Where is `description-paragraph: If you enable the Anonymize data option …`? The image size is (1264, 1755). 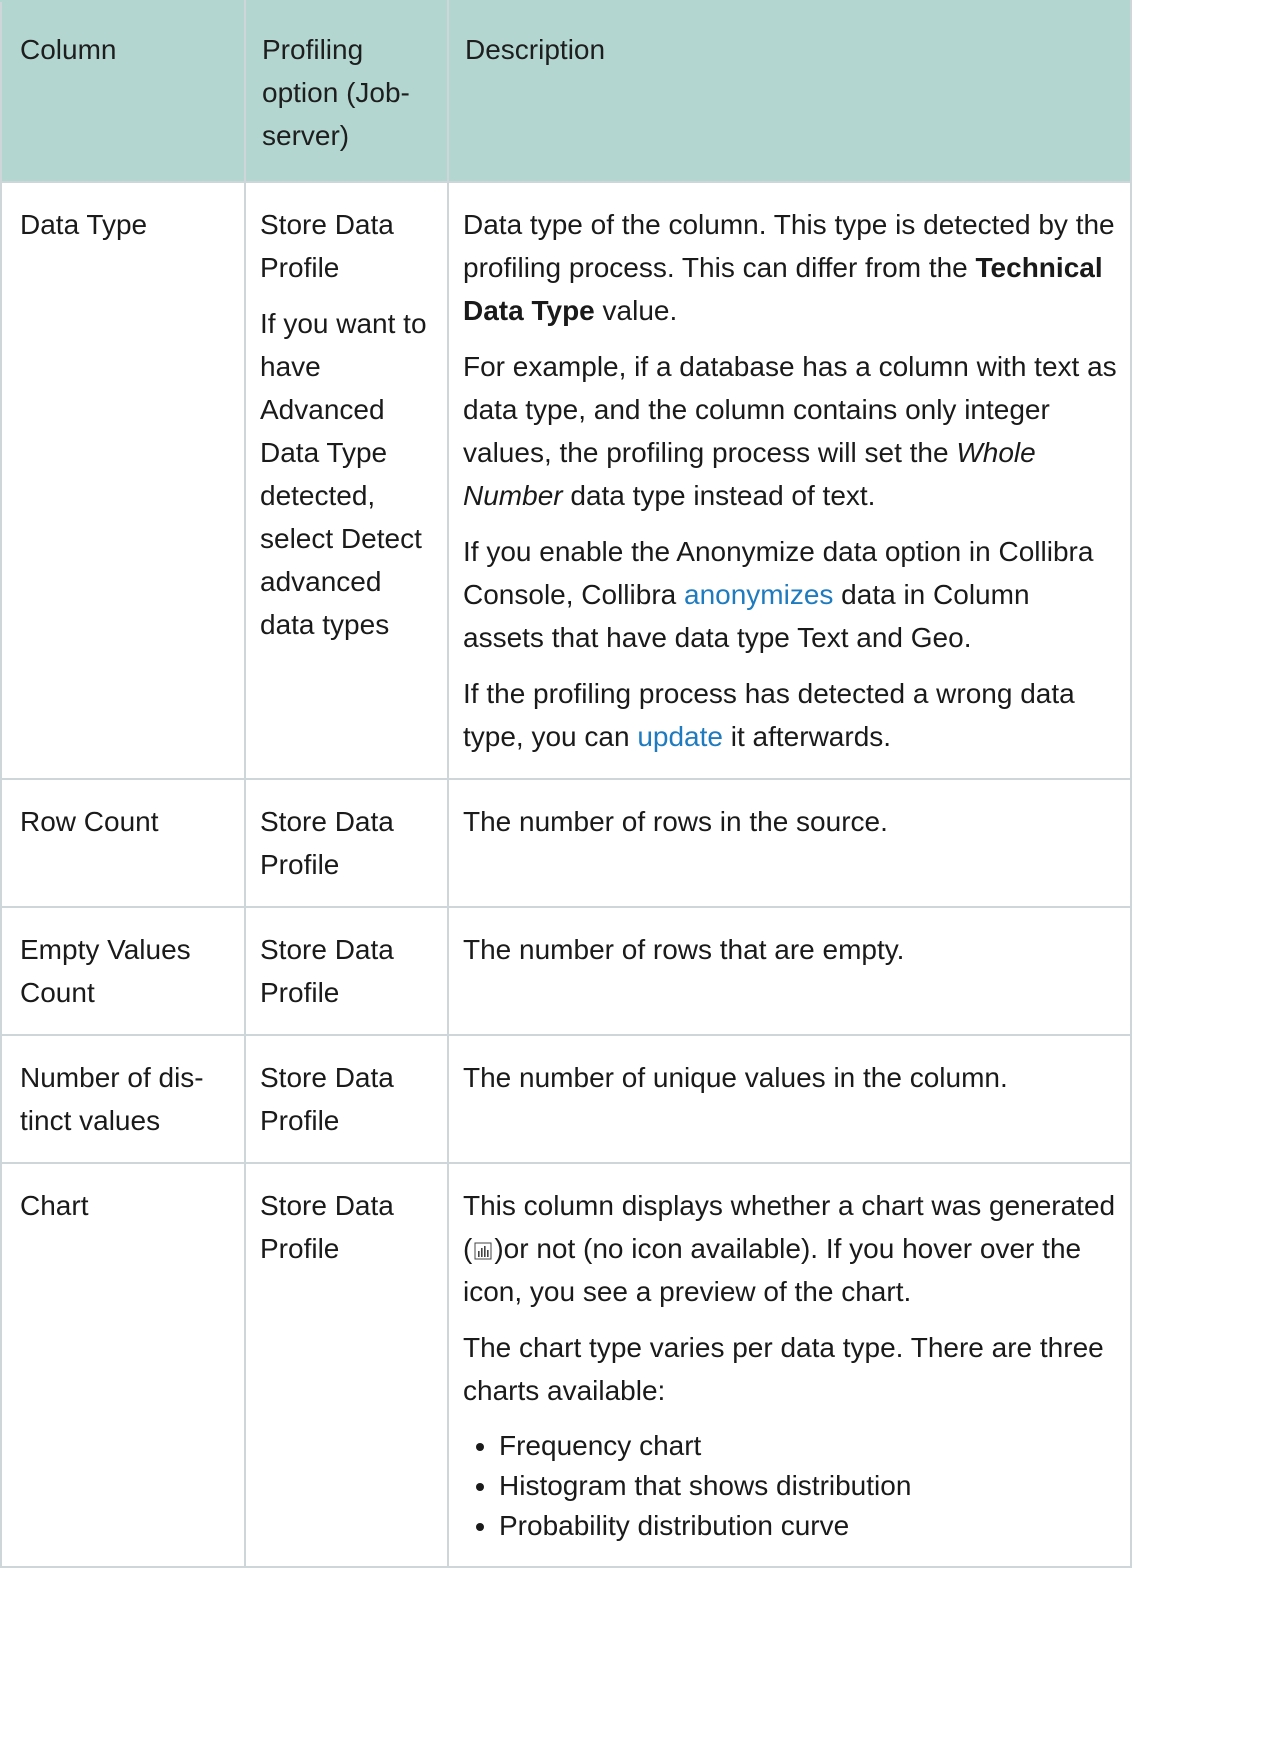
description-paragraph: If you enable the Anonymize data option … is located at coordinates (778, 594).